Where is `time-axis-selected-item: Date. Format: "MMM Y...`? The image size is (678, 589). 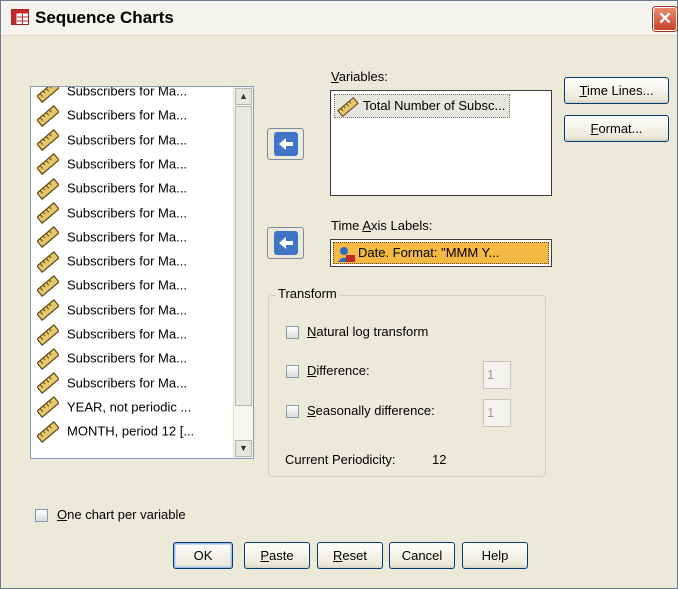
time-axis-selected-item: Date. Format: "MMM Y... is located at coordinates (441, 253).